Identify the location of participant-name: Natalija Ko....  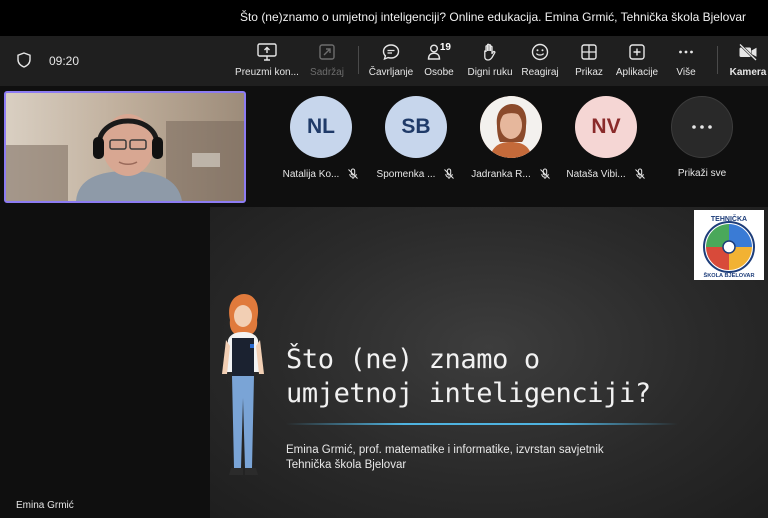
(311, 174).